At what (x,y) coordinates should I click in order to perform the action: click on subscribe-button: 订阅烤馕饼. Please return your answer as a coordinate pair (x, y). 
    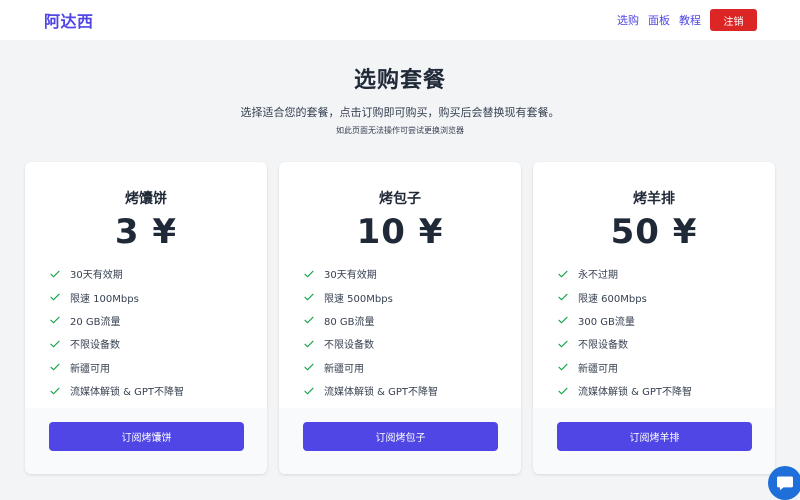
    Looking at the image, I should click on (146, 436).